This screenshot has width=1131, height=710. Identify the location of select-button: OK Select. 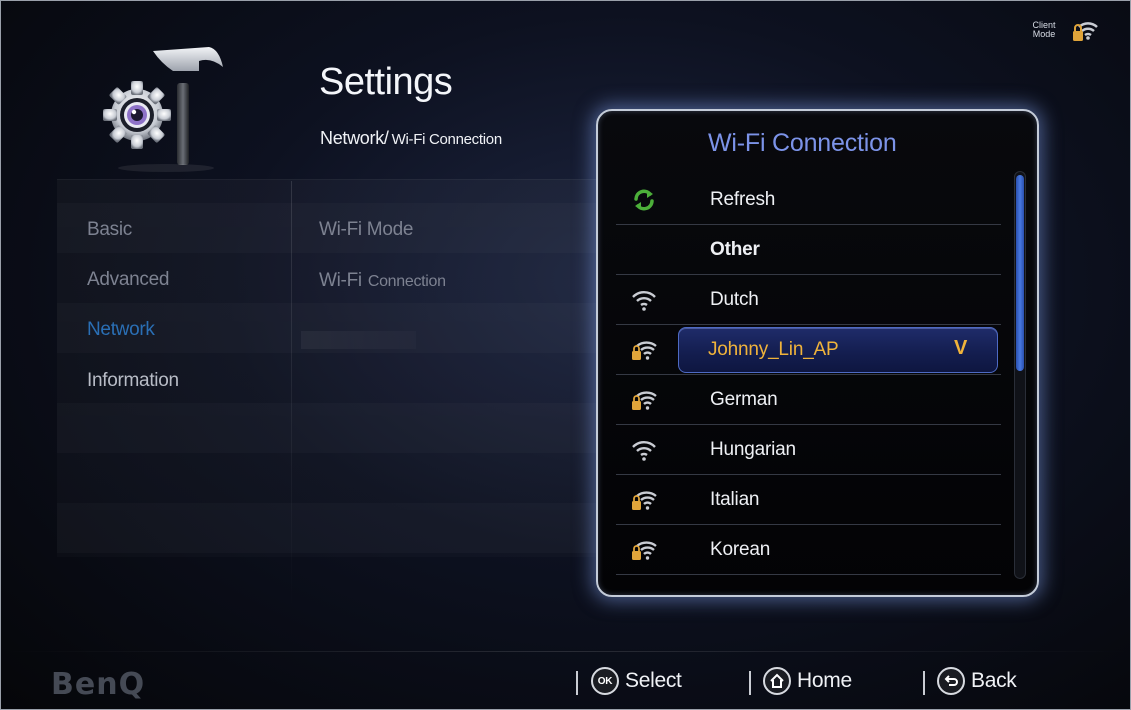
(636, 681).